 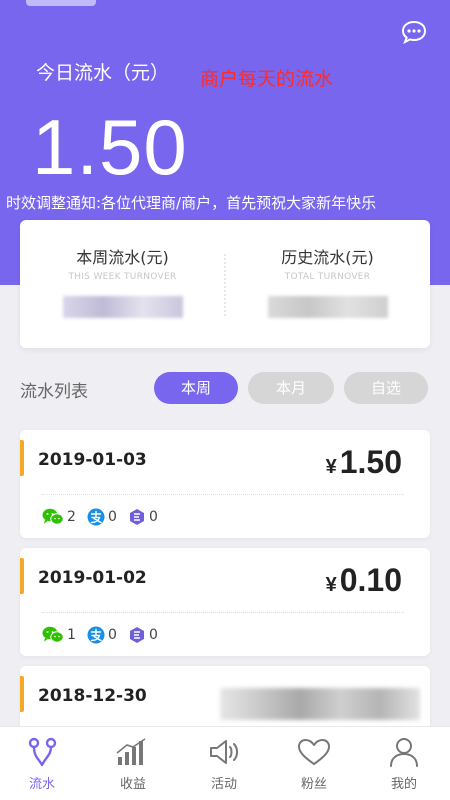 What do you see at coordinates (132, 784) in the screenshot?
I see `tabbar-label: 收益` at bounding box center [132, 784].